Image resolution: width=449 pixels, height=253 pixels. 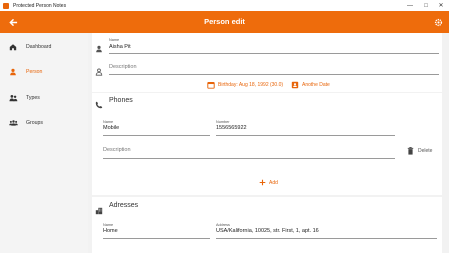 What do you see at coordinates (13, 98) in the screenshot?
I see `people-icon` at bounding box center [13, 98].